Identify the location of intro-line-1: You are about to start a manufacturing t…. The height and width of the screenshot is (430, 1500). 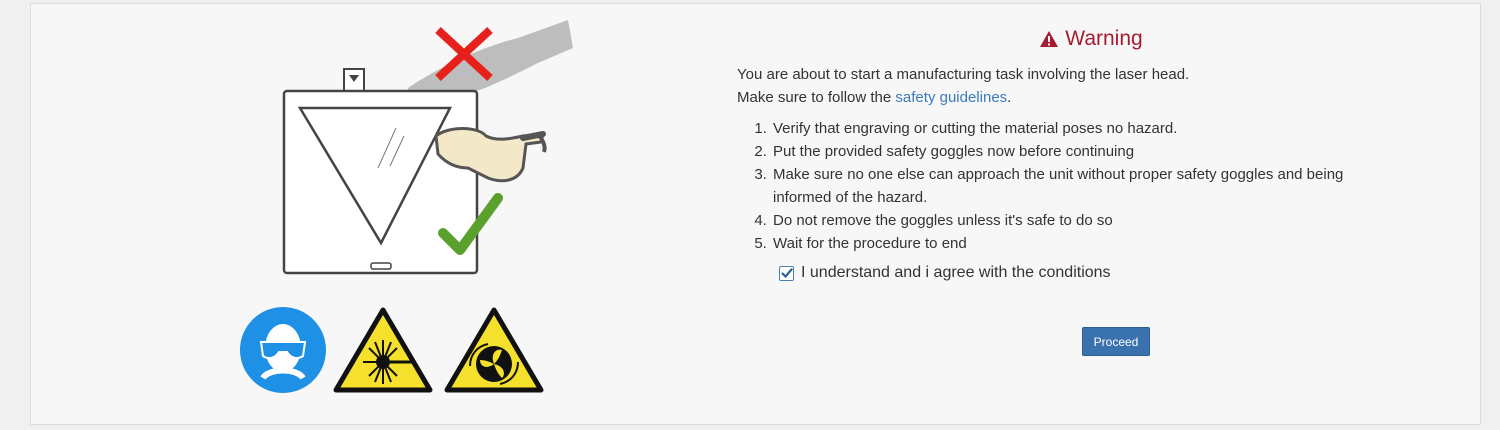
(963, 74).